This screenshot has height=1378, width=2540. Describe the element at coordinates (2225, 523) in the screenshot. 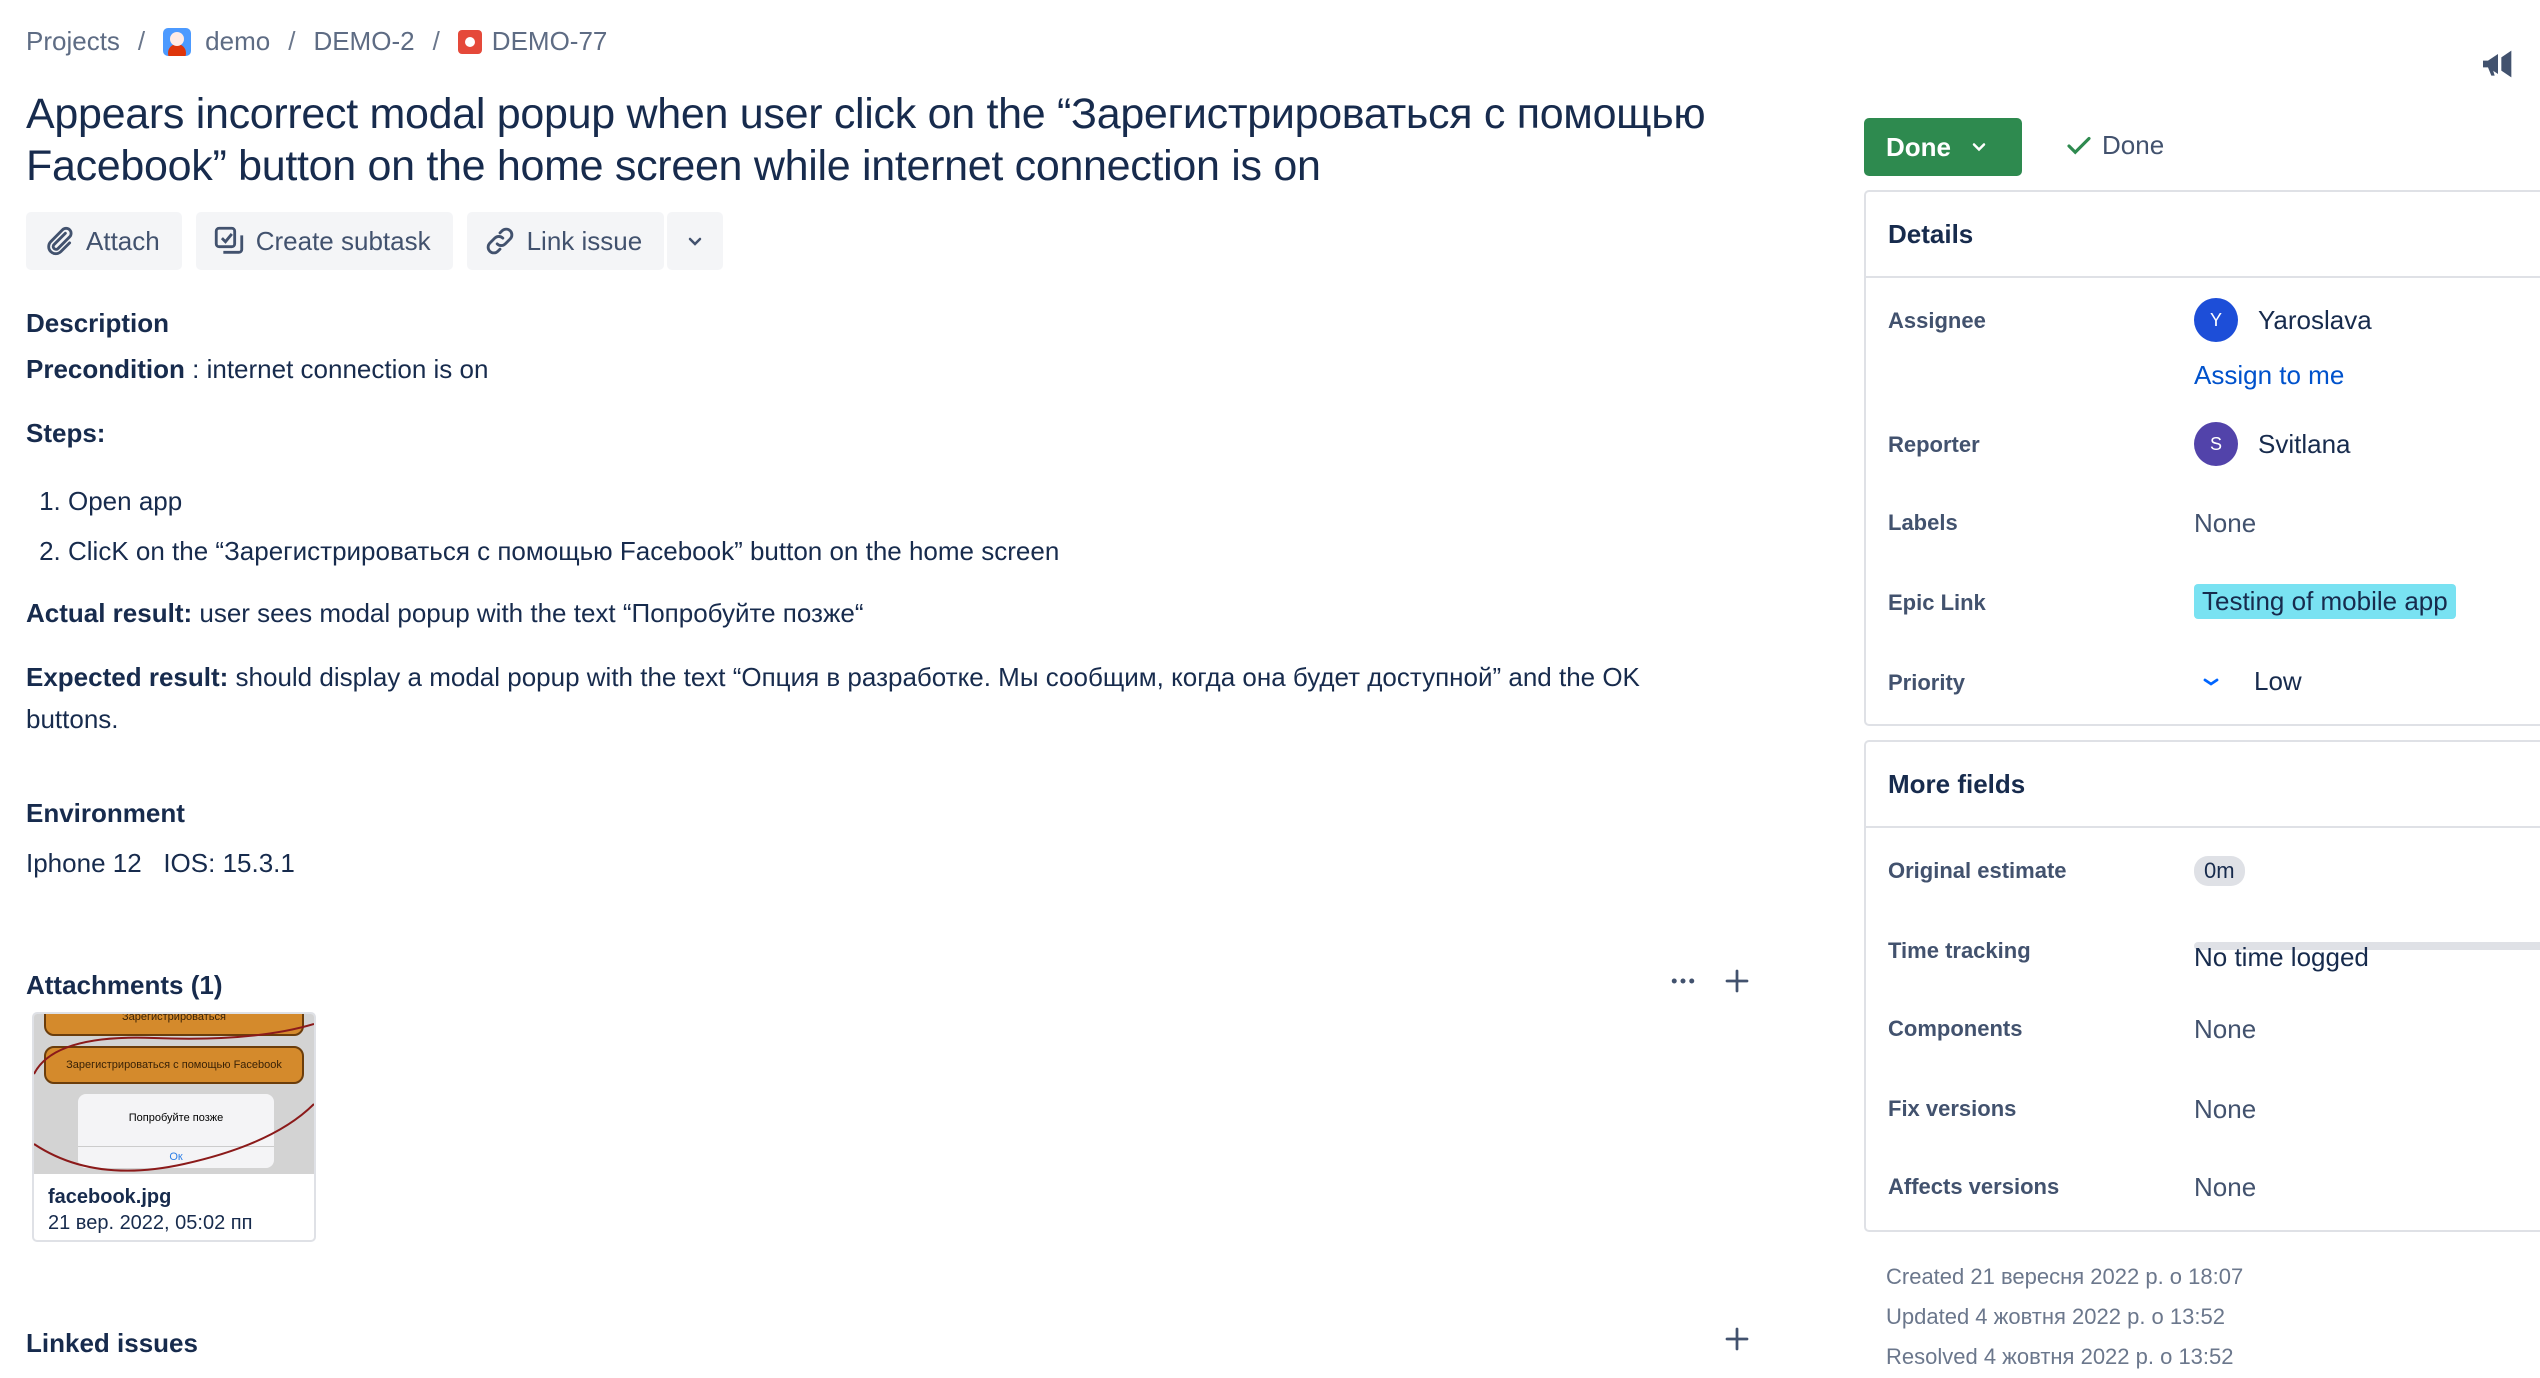

I see `labels-value: None` at that location.